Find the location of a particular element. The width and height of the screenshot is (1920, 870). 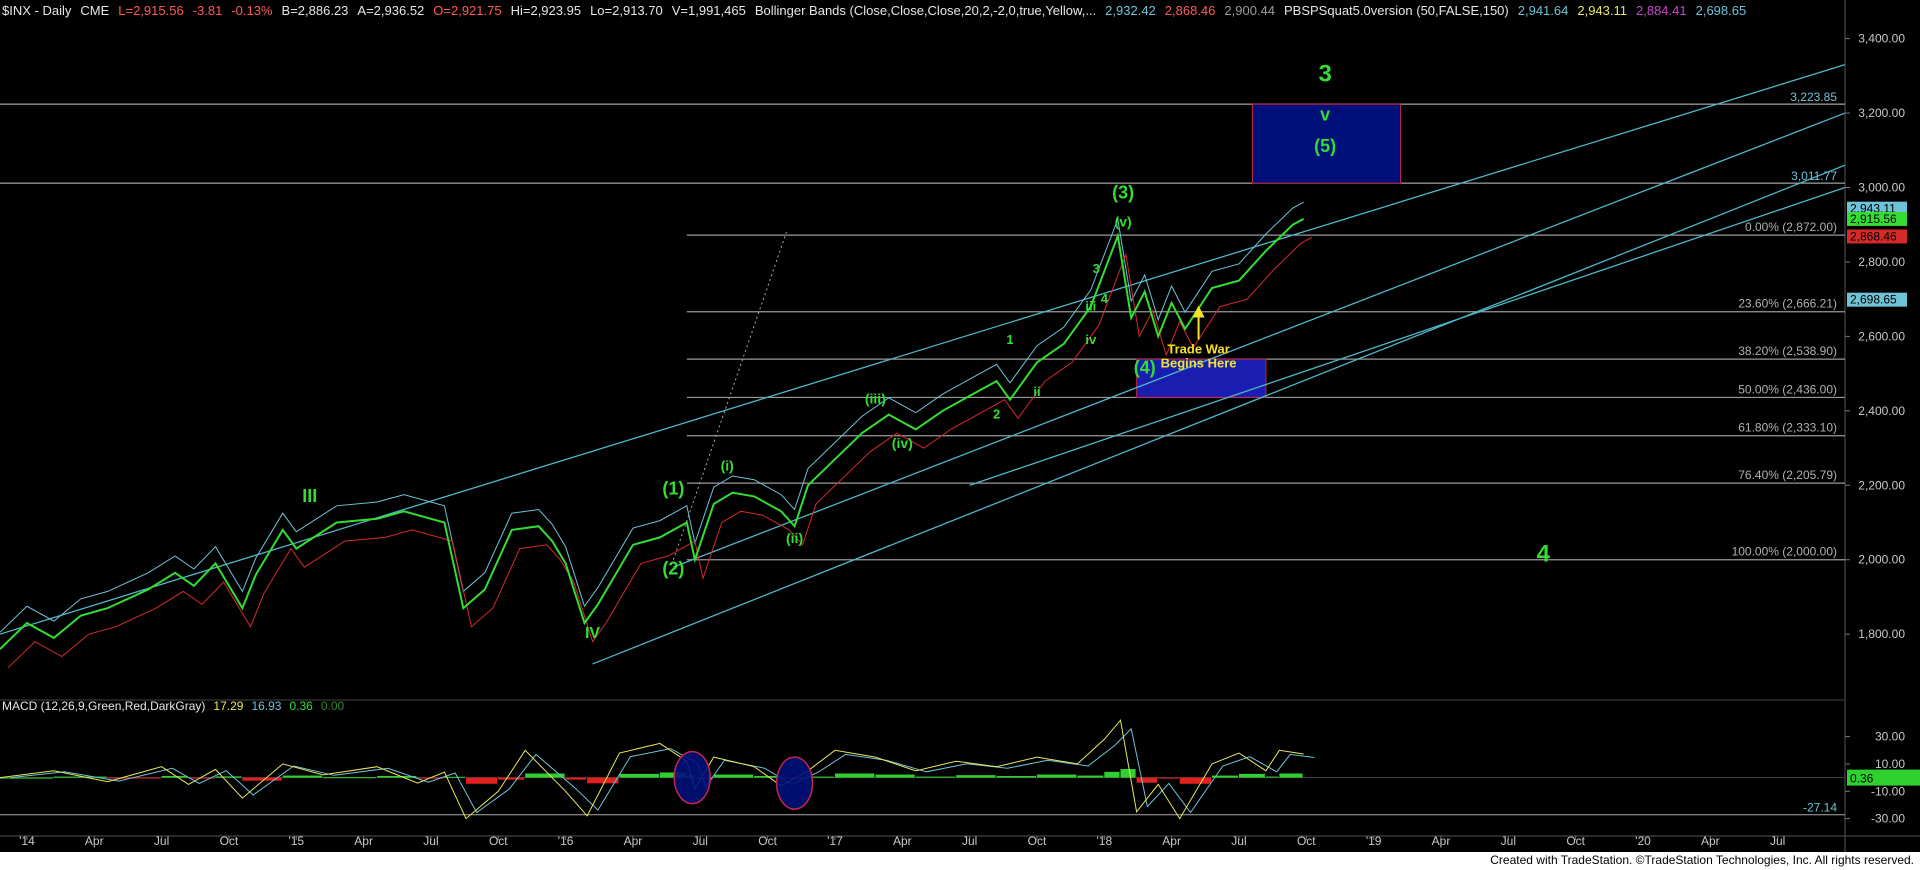

change-value: -3.81 is located at coordinates (207, 10).